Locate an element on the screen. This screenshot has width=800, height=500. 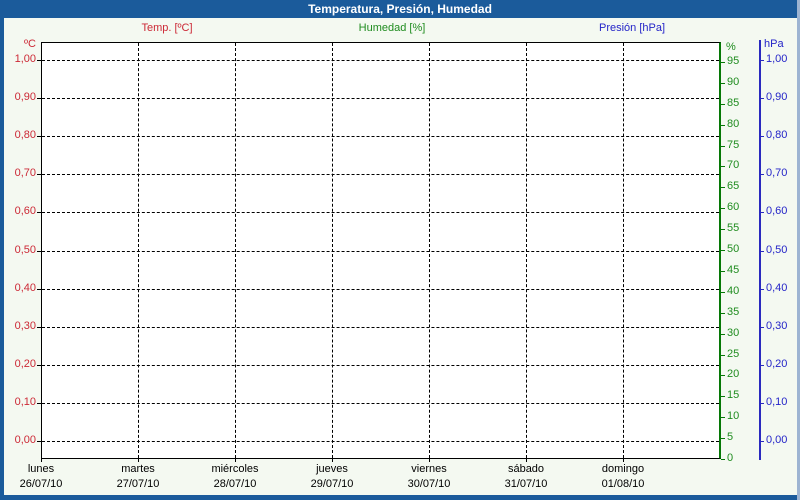
y-axis-tick-label-humidity: 10 is located at coordinates (733, 416).